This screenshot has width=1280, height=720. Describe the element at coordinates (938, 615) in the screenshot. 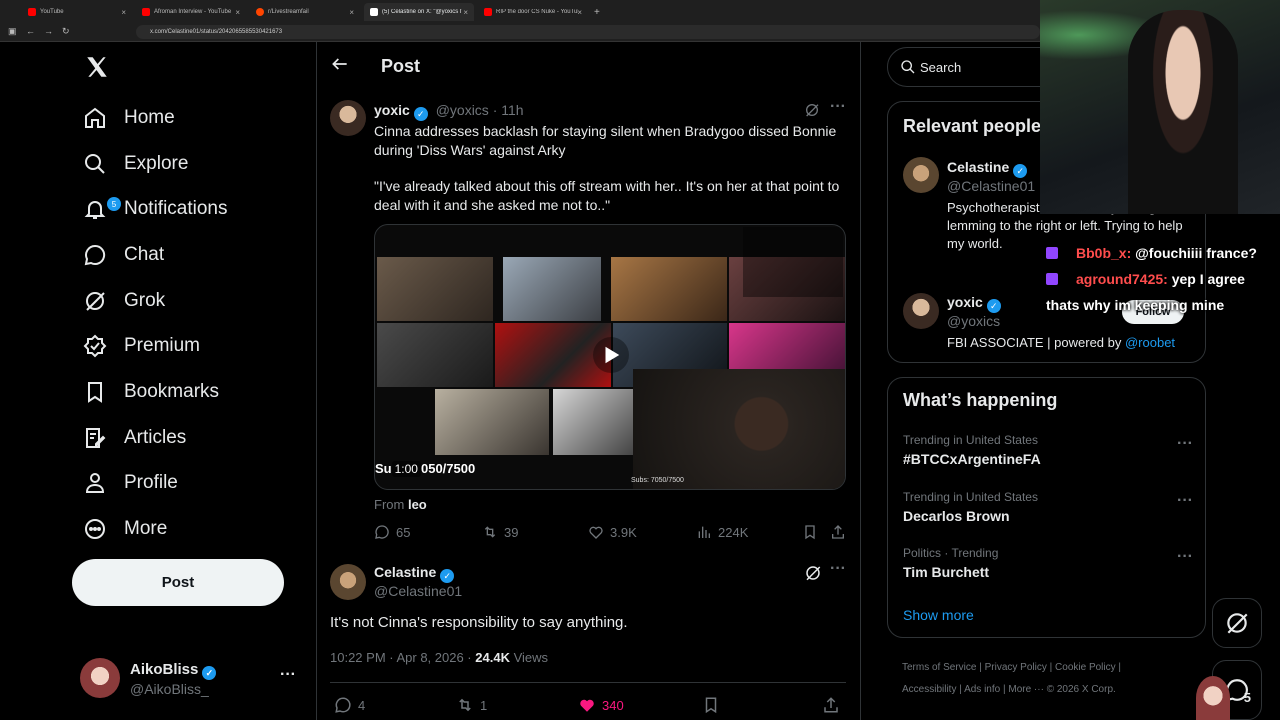

I see `show-more-link: Show more` at that location.